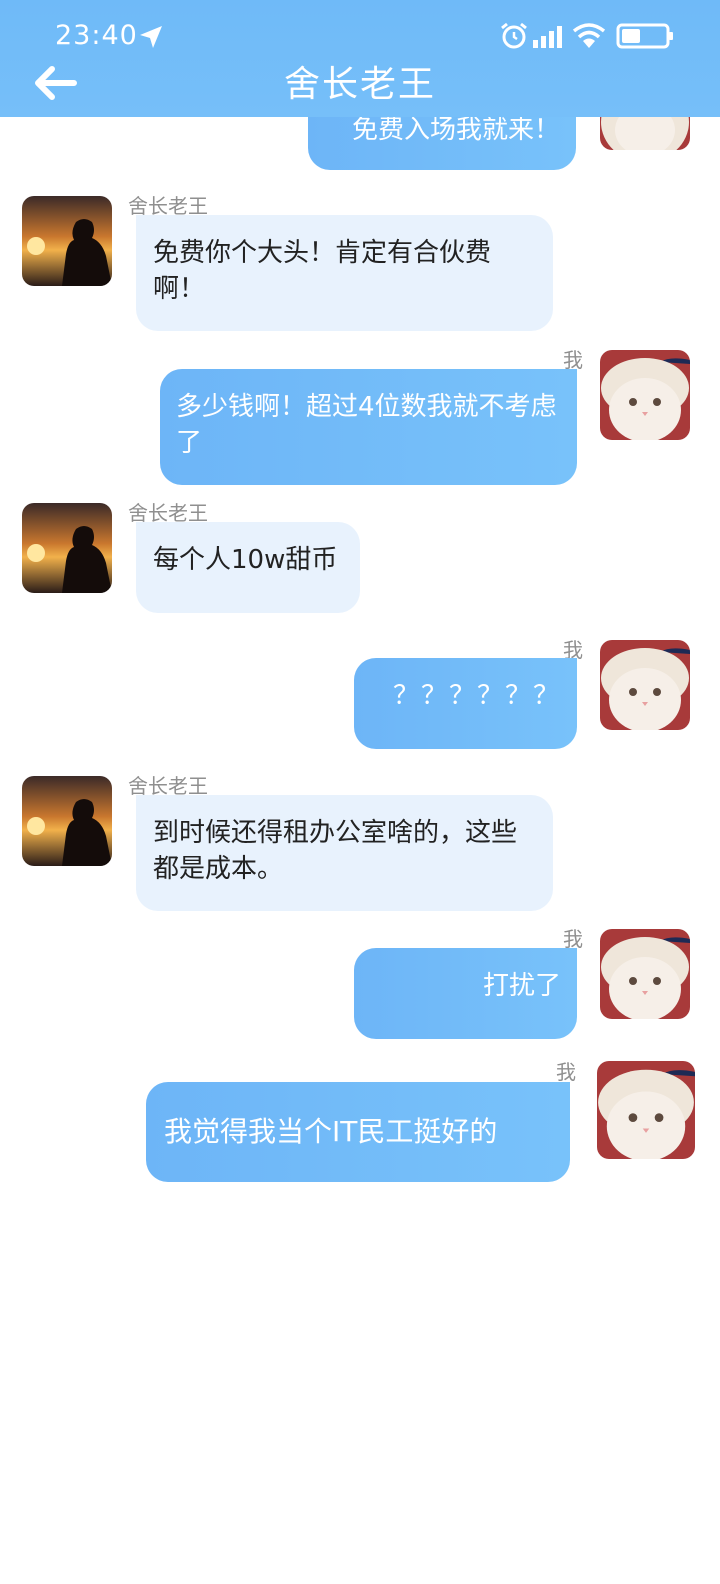  What do you see at coordinates (455, 130) in the screenshot?
I see `message-text: 免费入场我就来！` at bounding box center [455, 130].